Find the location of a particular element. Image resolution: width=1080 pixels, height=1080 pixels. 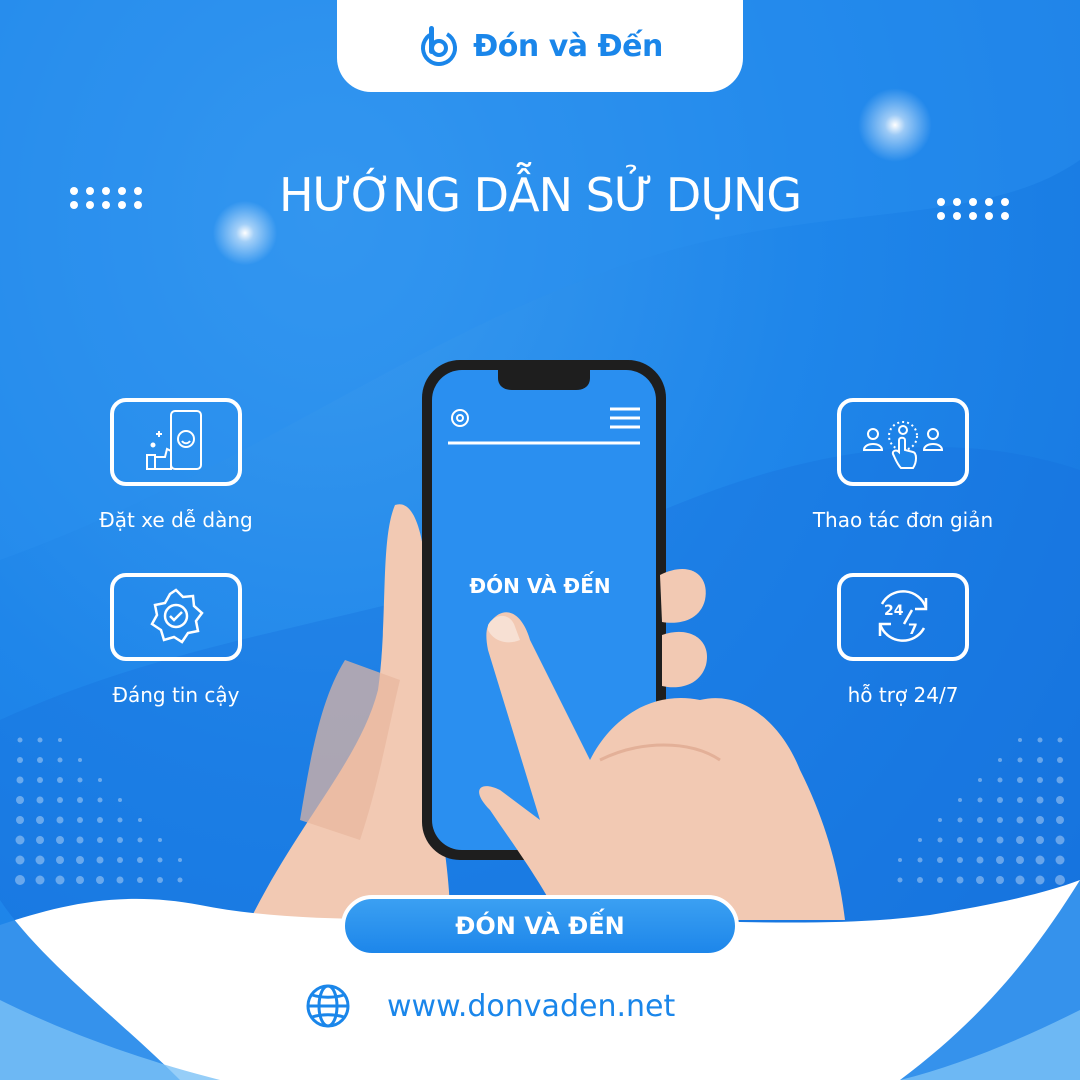

website-link: www.donvaden.net is located at coordinates (490, 1006).